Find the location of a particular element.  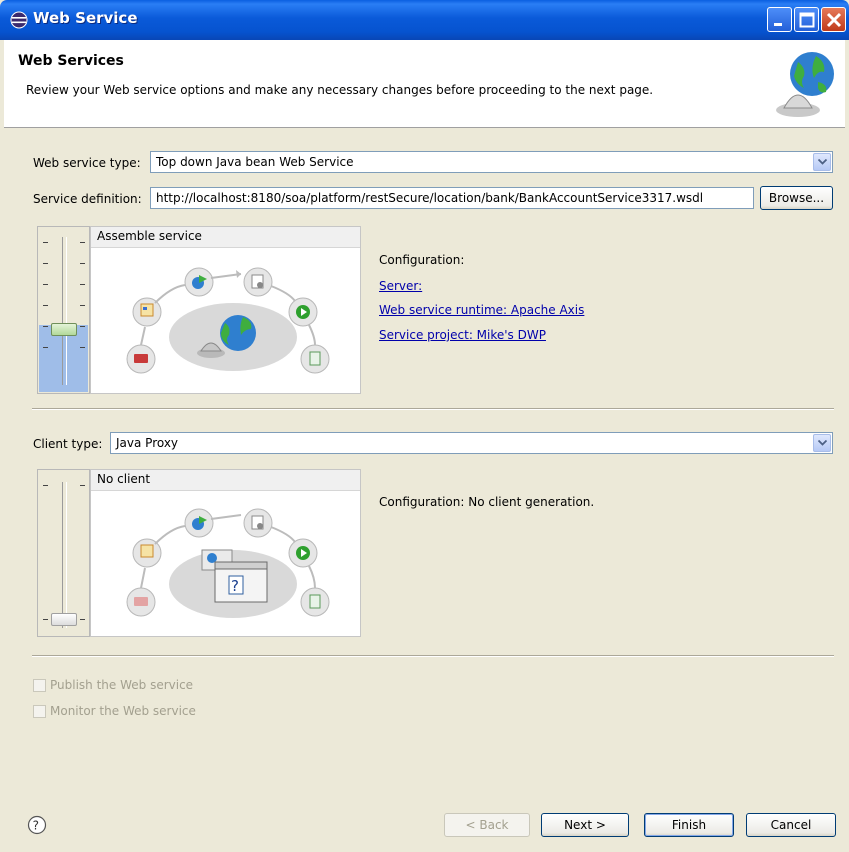

web-service-globe-icon is located at coordinates (805, 84).